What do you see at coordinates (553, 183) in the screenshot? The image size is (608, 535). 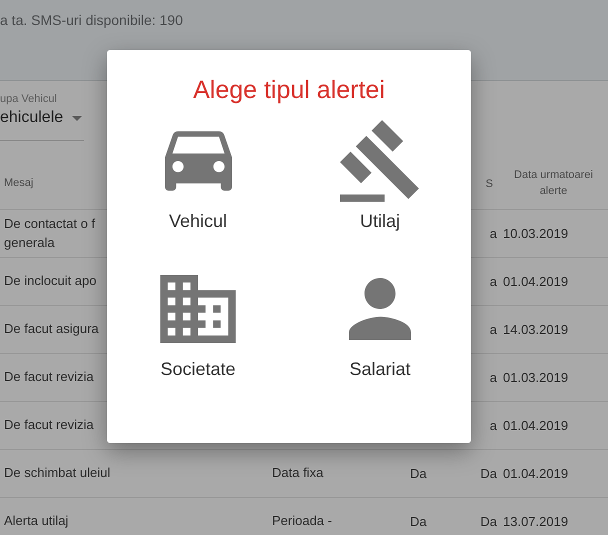 I see `column-header: Data urmatoarei alerte` at bounding box center [553, 183].